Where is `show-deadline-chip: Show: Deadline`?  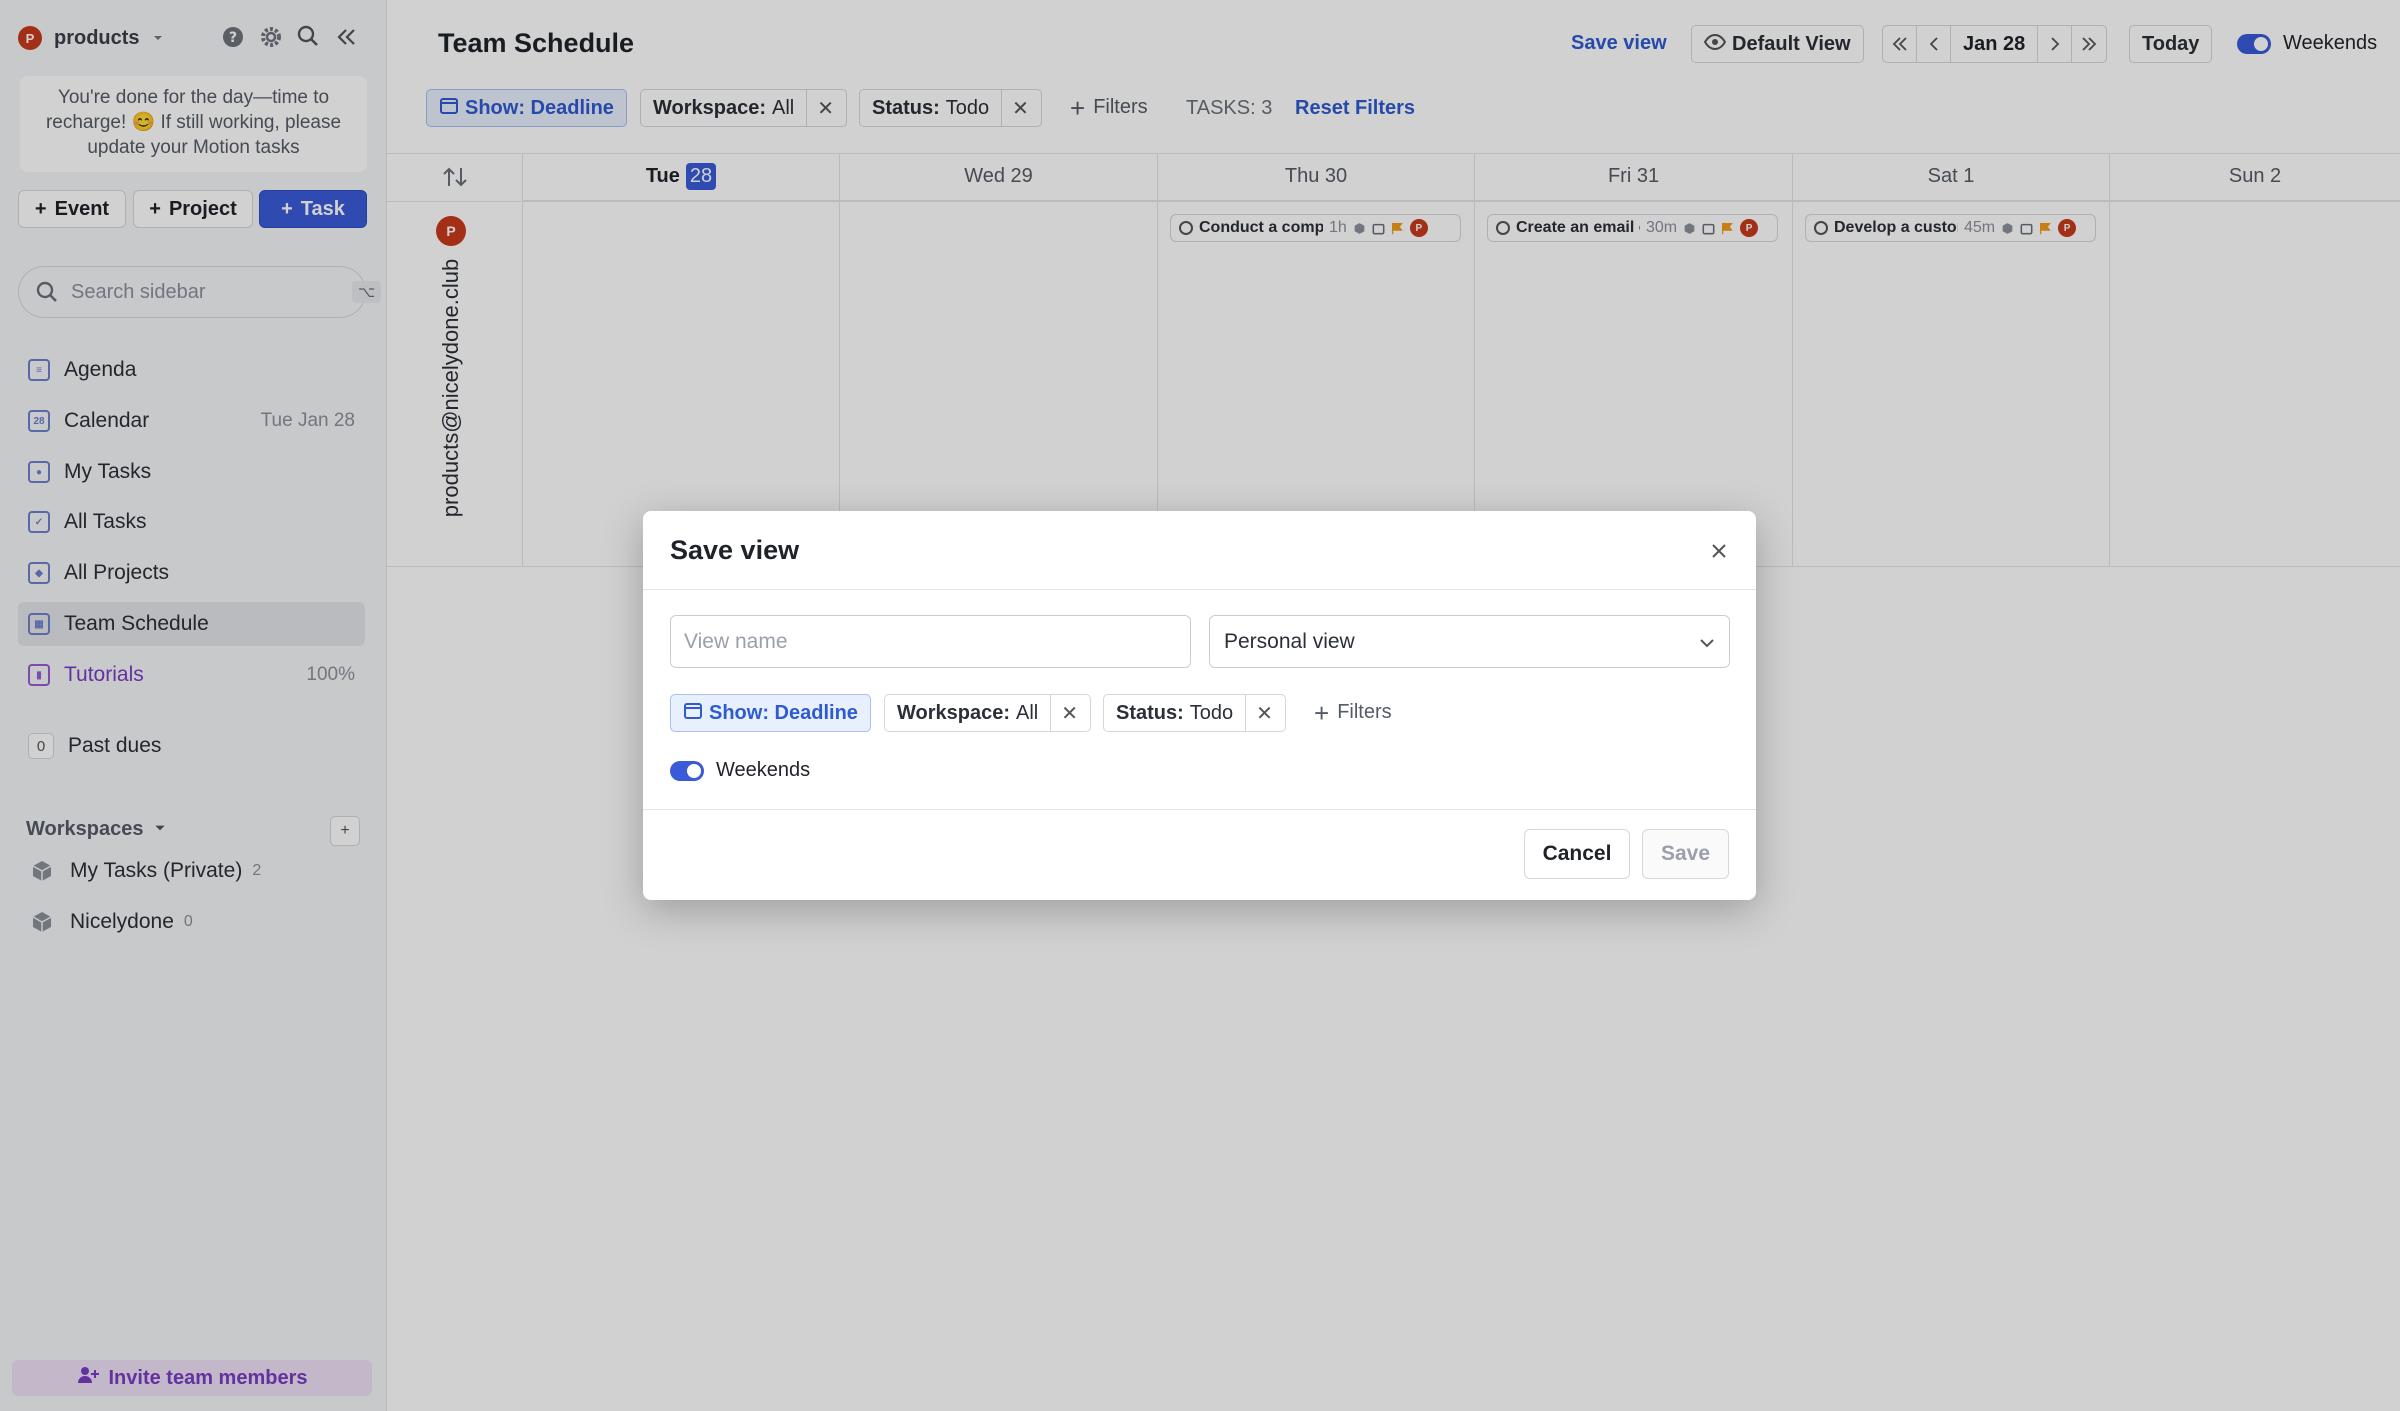
show-deadline-chip: Show: Deadline is located at coordinates (770, 713).